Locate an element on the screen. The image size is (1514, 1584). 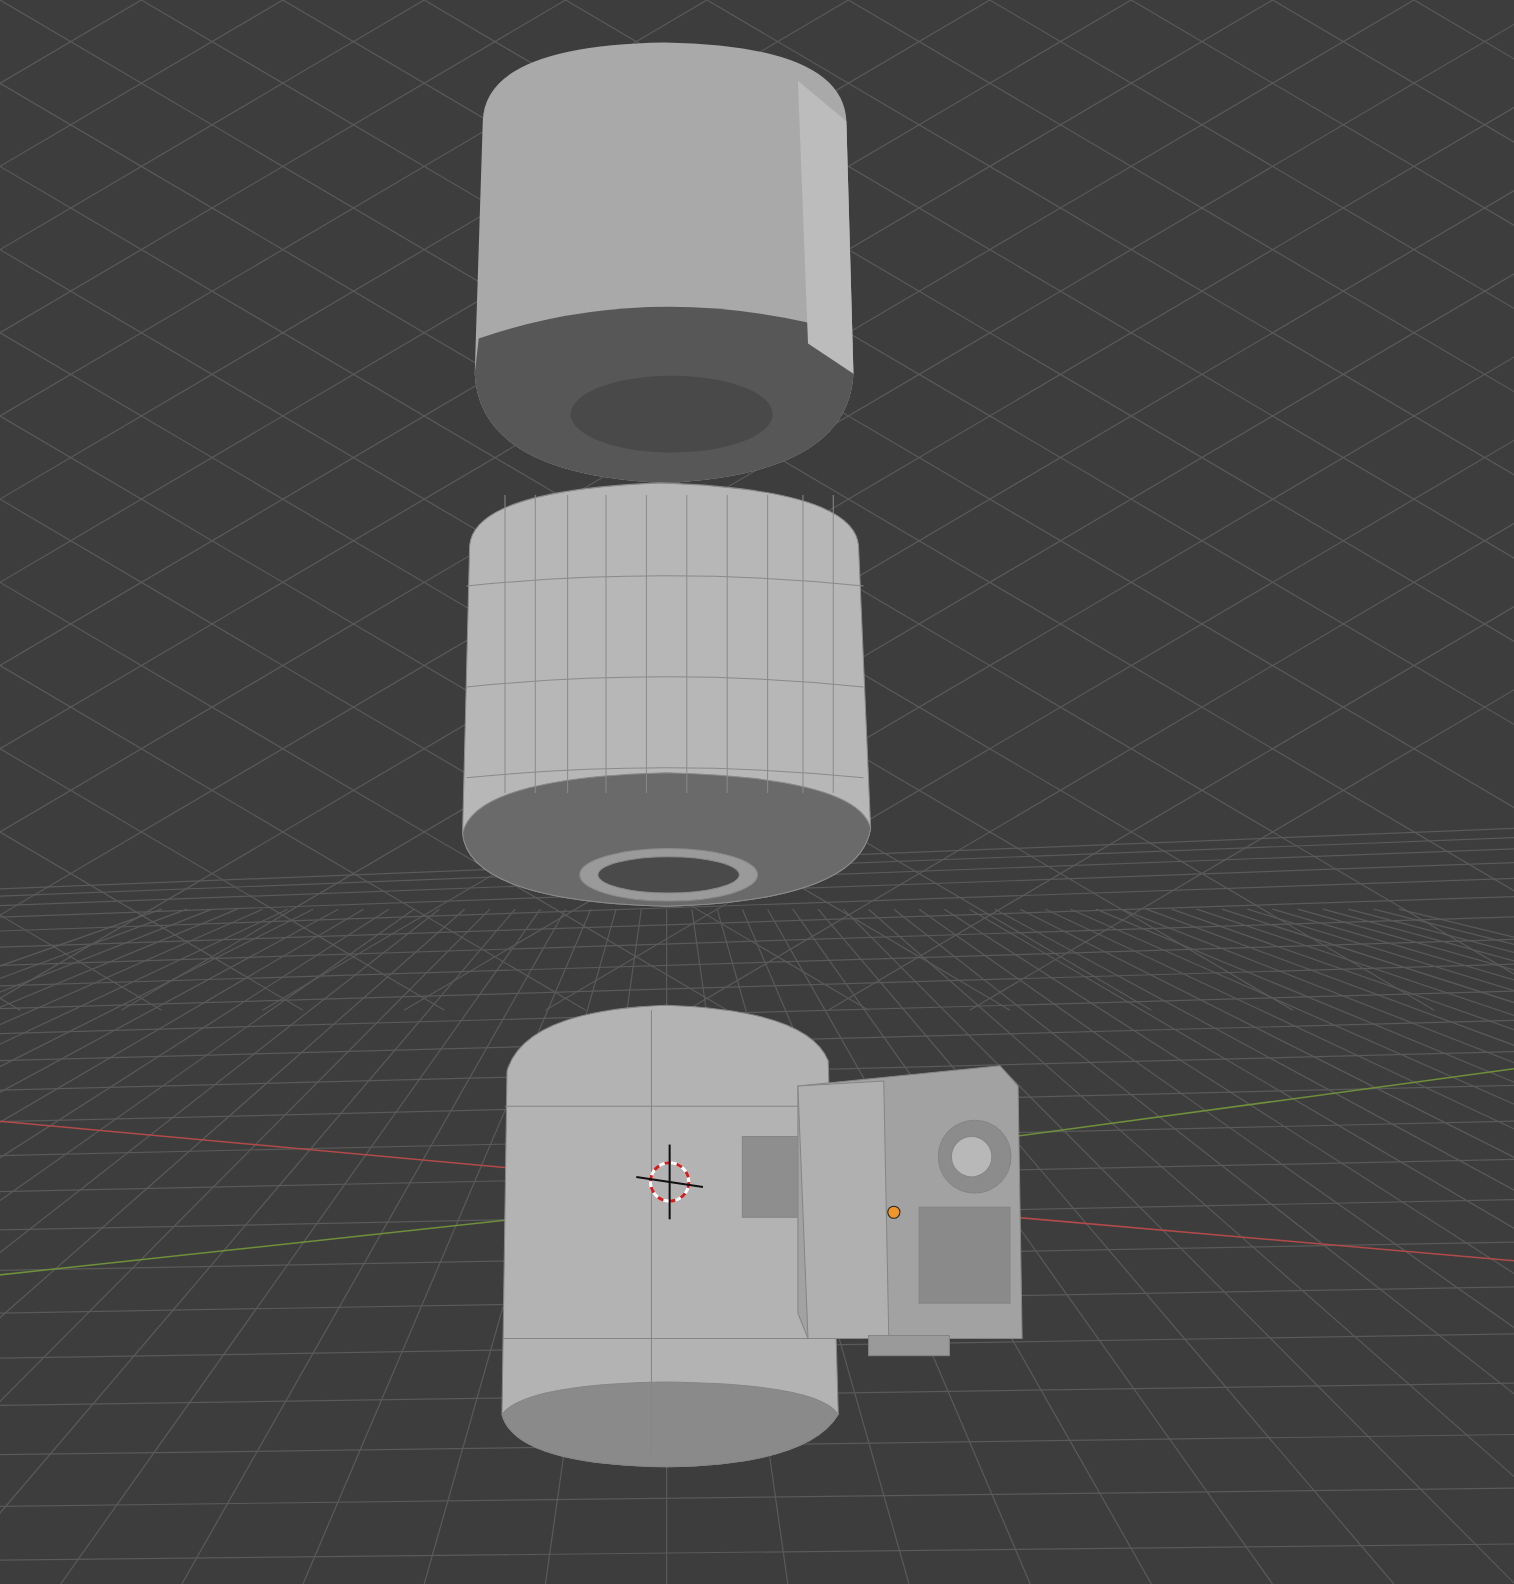
cursor-icon is located at coordinates (670, 1182).